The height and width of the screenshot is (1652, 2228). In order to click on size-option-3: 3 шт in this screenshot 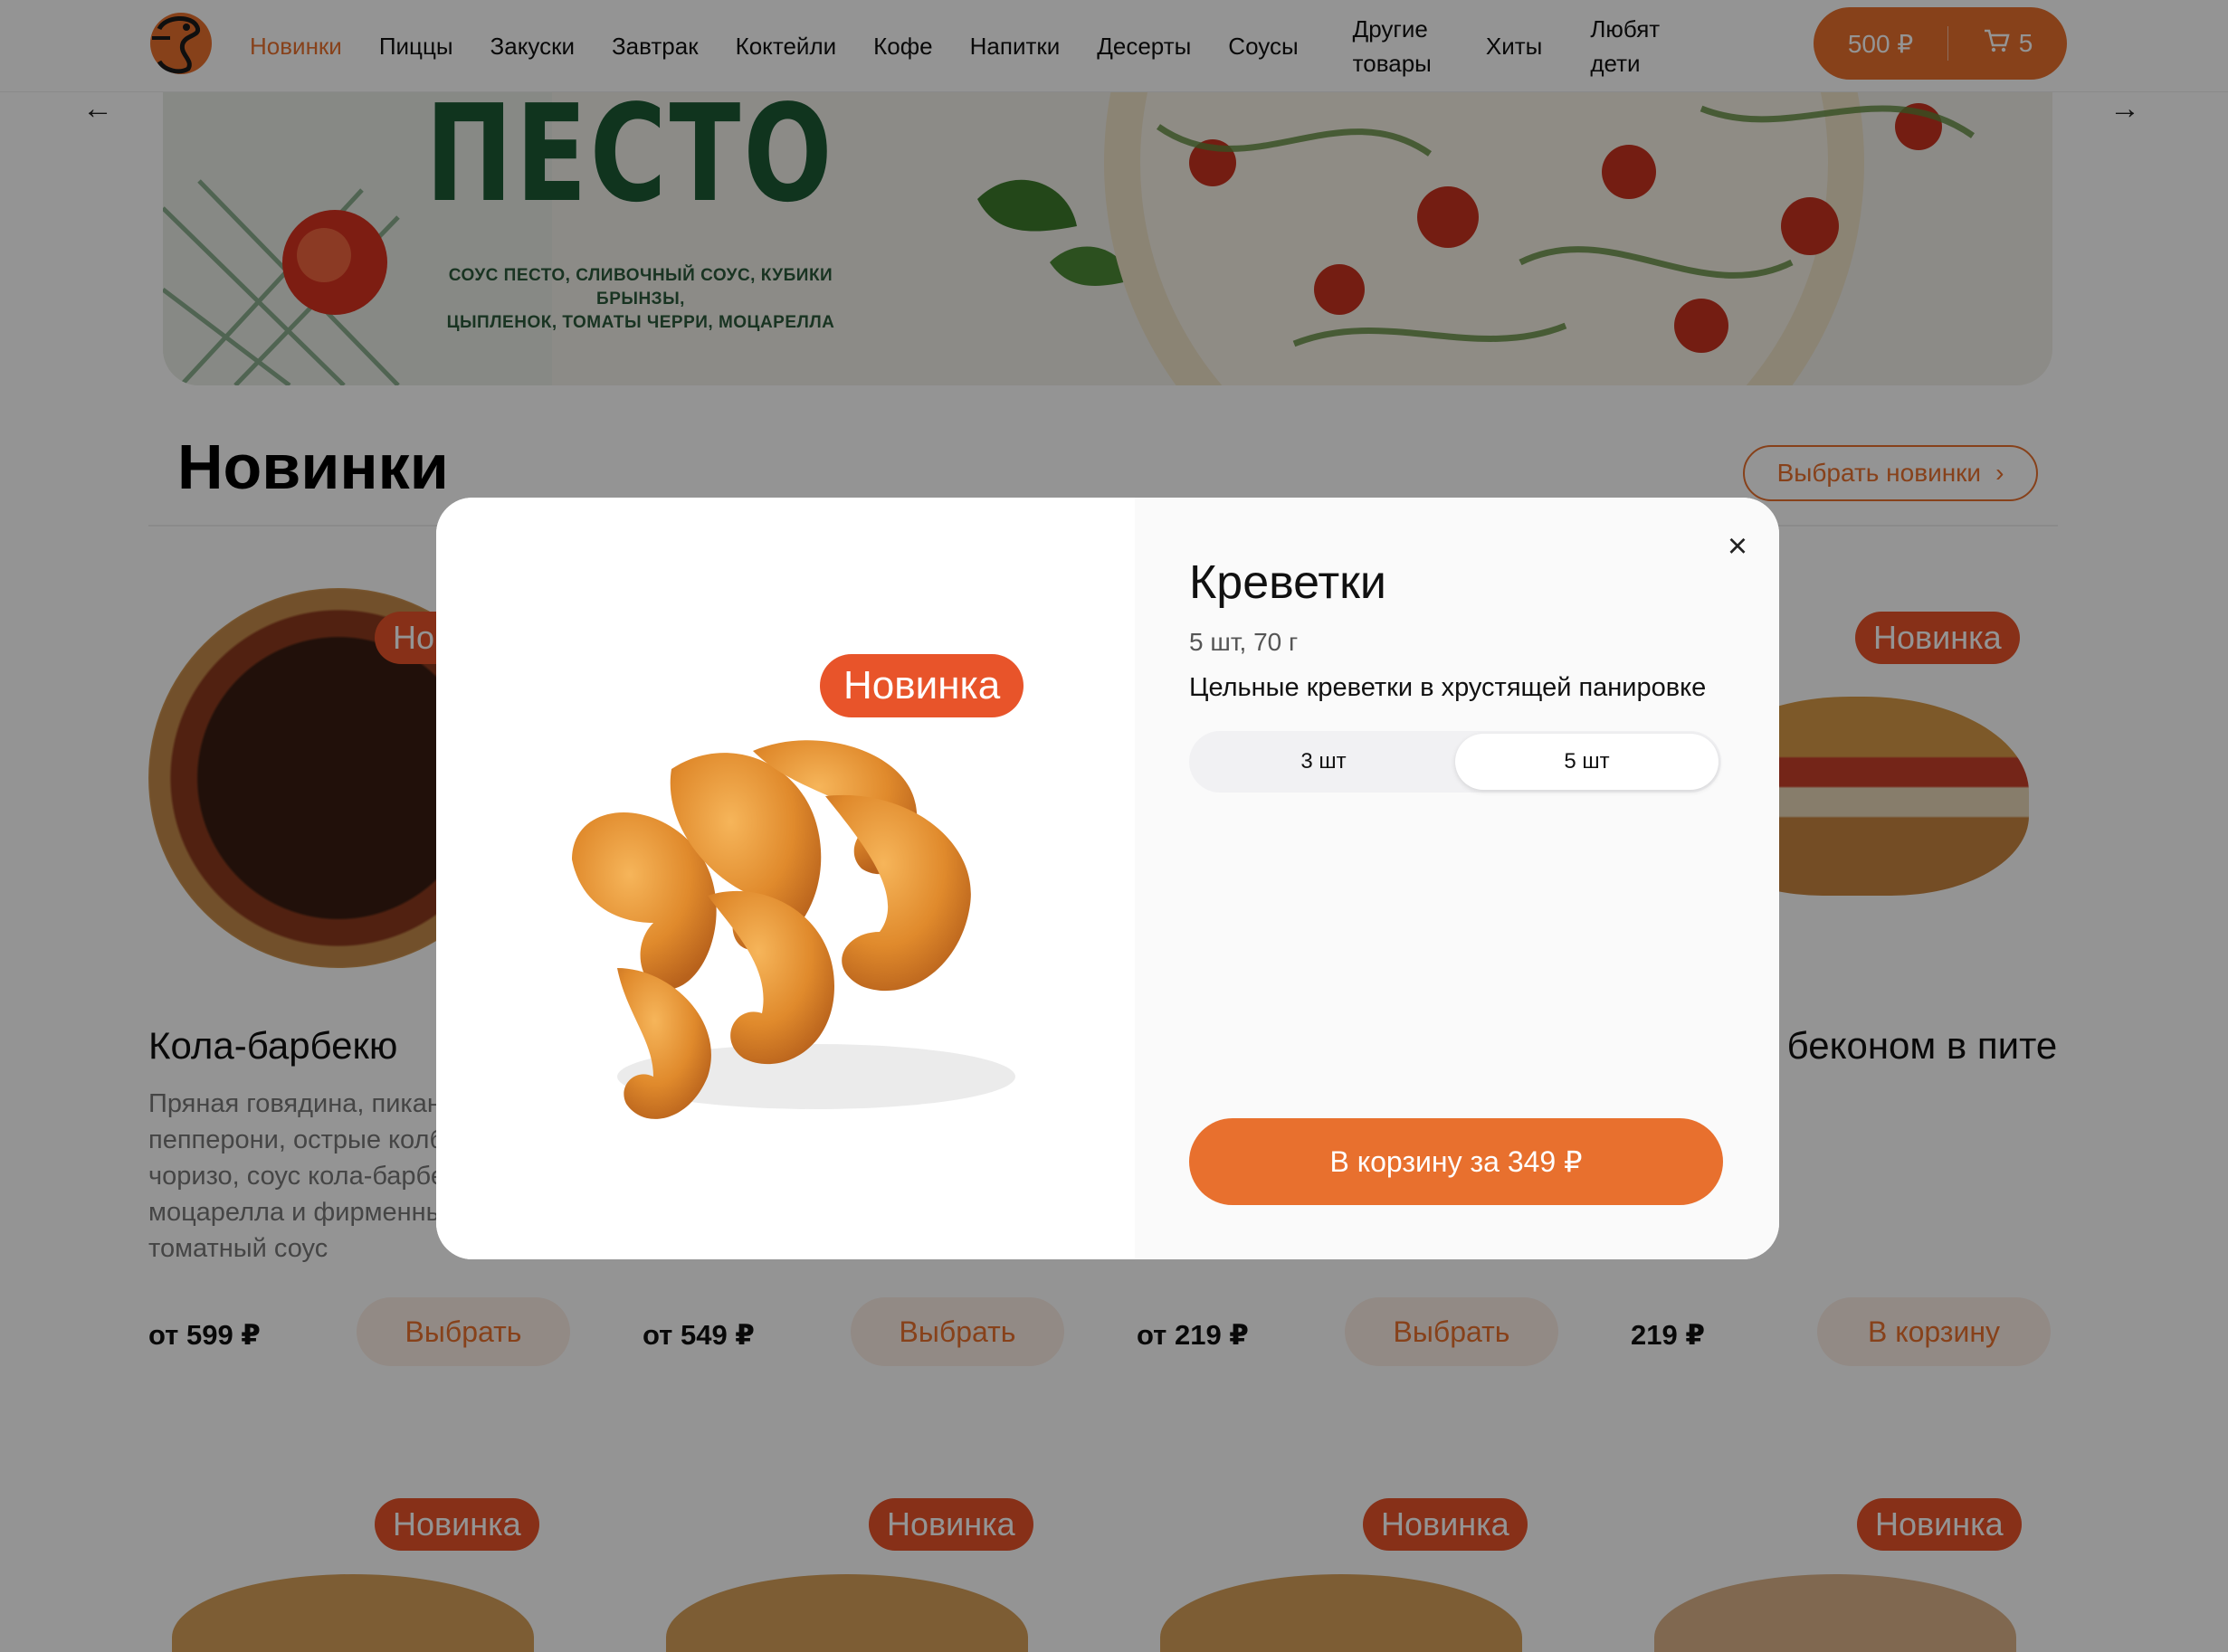, I will do `click(1324, 762)`.